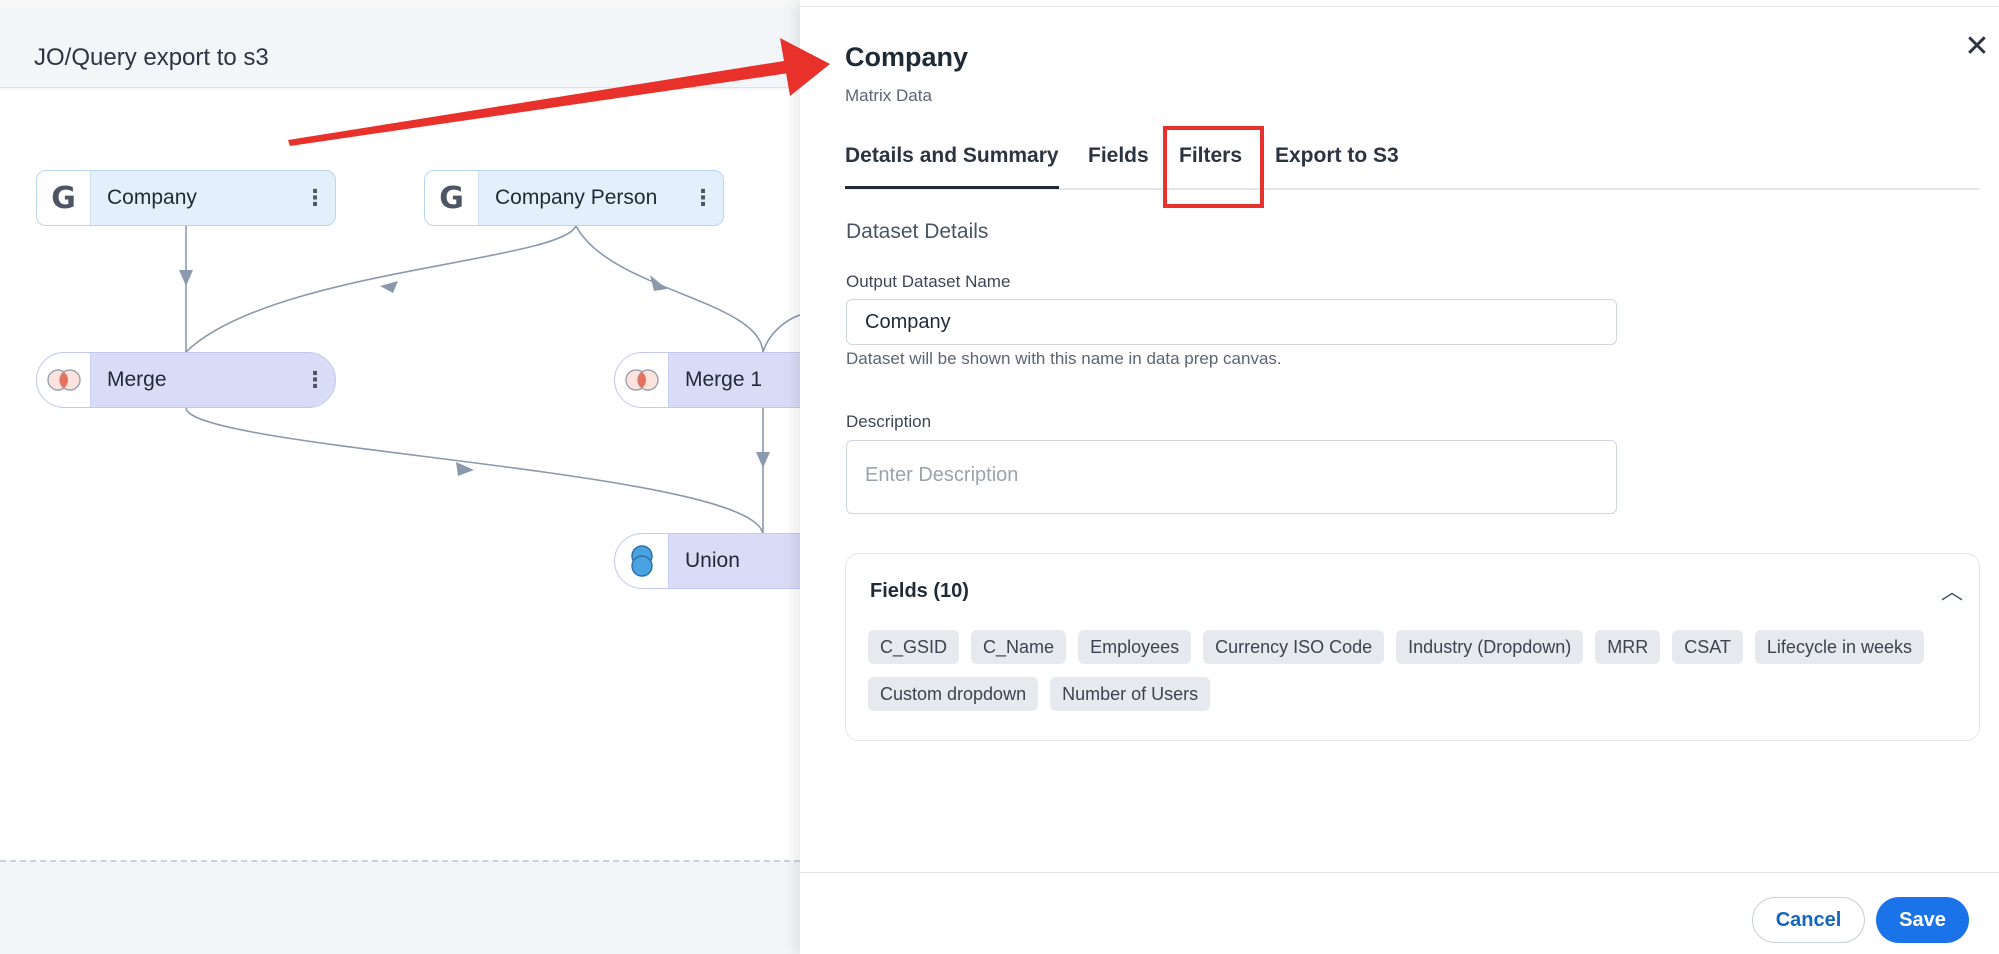 The image size is (1999, 954). I want to click on edge-extra-right, so click(781, 333).